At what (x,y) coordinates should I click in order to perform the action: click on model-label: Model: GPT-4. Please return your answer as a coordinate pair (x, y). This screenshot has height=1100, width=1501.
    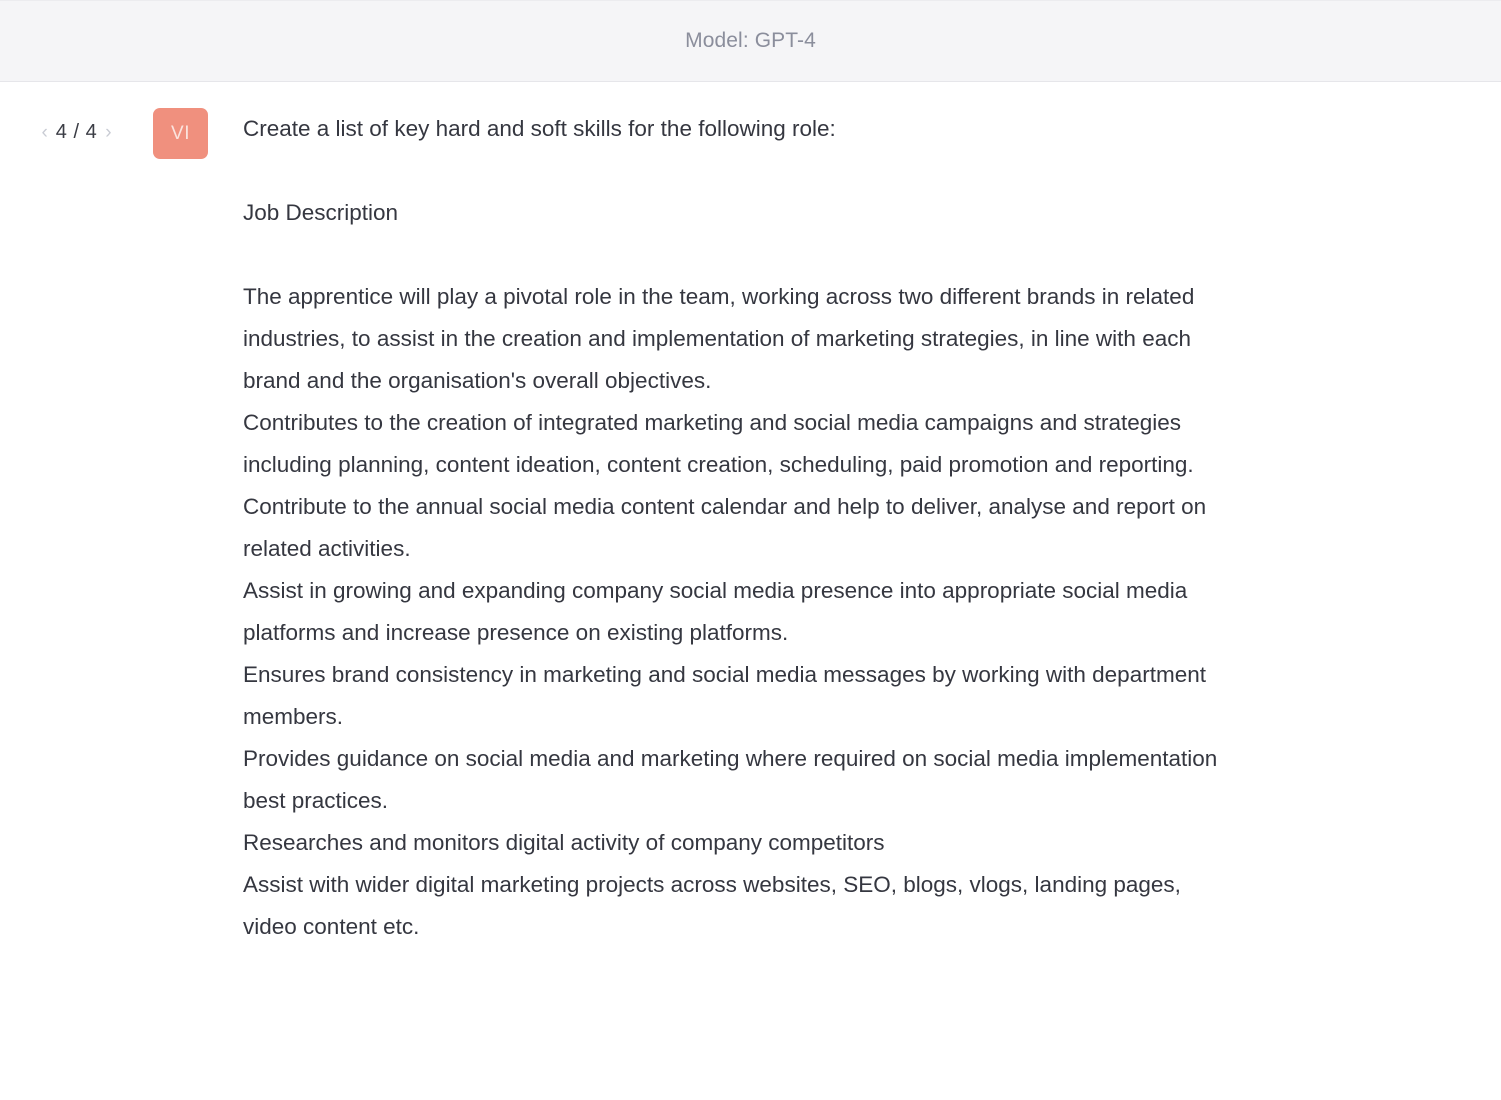
    Looking at the image, I should click on (750, 40).